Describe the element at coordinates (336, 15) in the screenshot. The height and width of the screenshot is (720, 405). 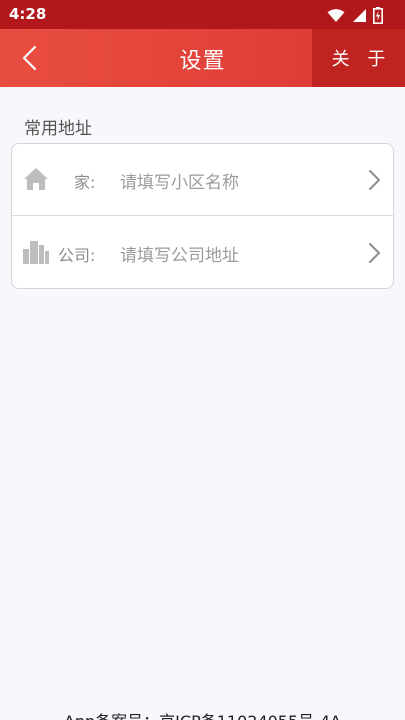
I see `wifi-icon` at that location.